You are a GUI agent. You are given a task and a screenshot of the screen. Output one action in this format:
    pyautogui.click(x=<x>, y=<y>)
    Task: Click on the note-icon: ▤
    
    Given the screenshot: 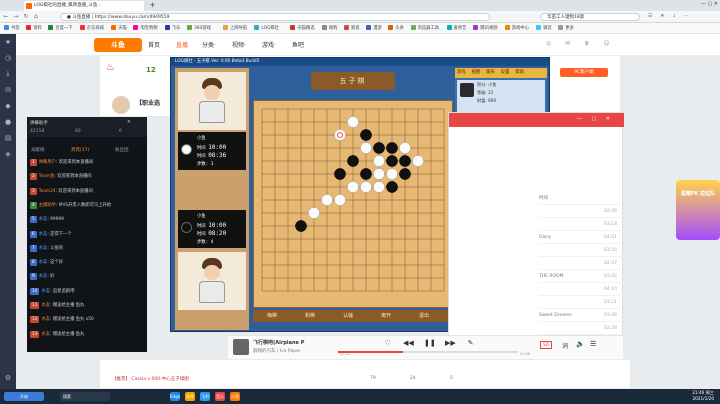 What is the action you would take?
    pyautogui.click(x=8, y=138)
    